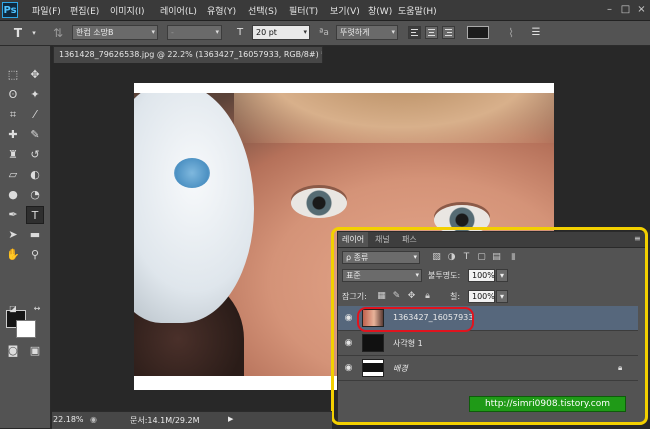 This screenshot has height=429, width=650. What do you see at coordinates (35, 235) in the screenshot?
I see `shape-tool-icon: ▬` at bounding box center [35, 235].